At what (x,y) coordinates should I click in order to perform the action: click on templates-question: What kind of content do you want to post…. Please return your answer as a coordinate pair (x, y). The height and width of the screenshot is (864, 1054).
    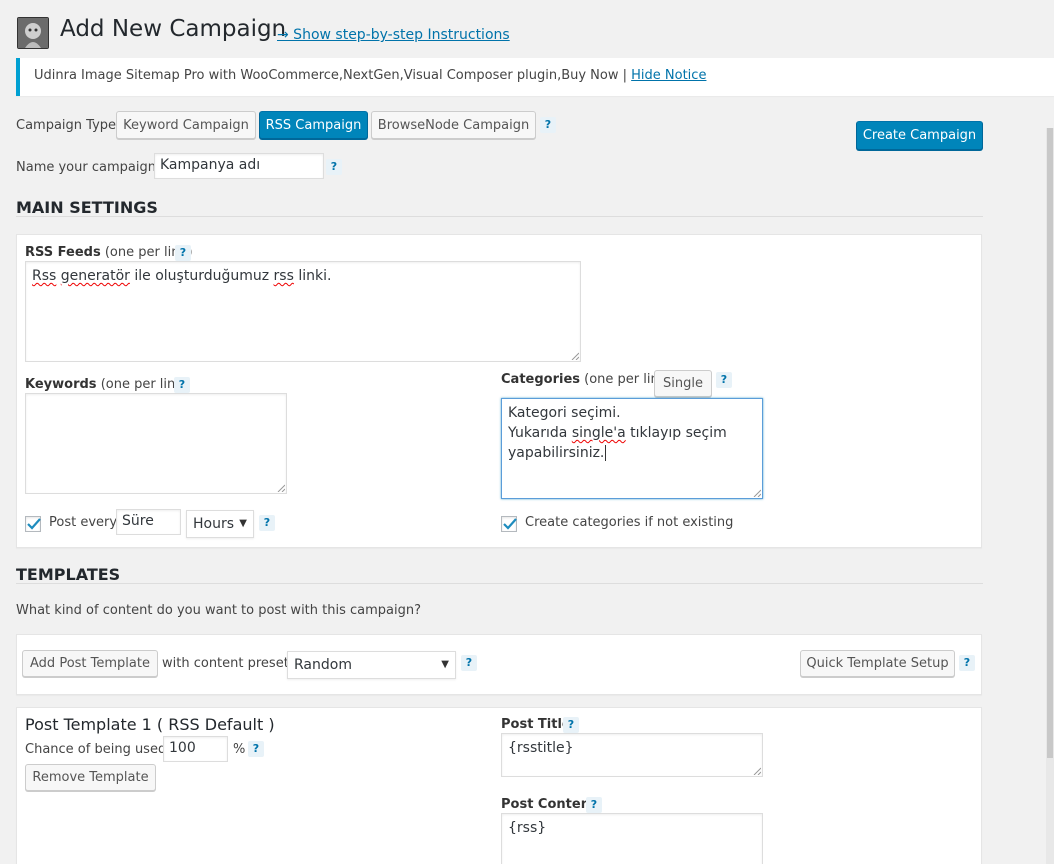
    Looking at the image, I should click on (218, 610).